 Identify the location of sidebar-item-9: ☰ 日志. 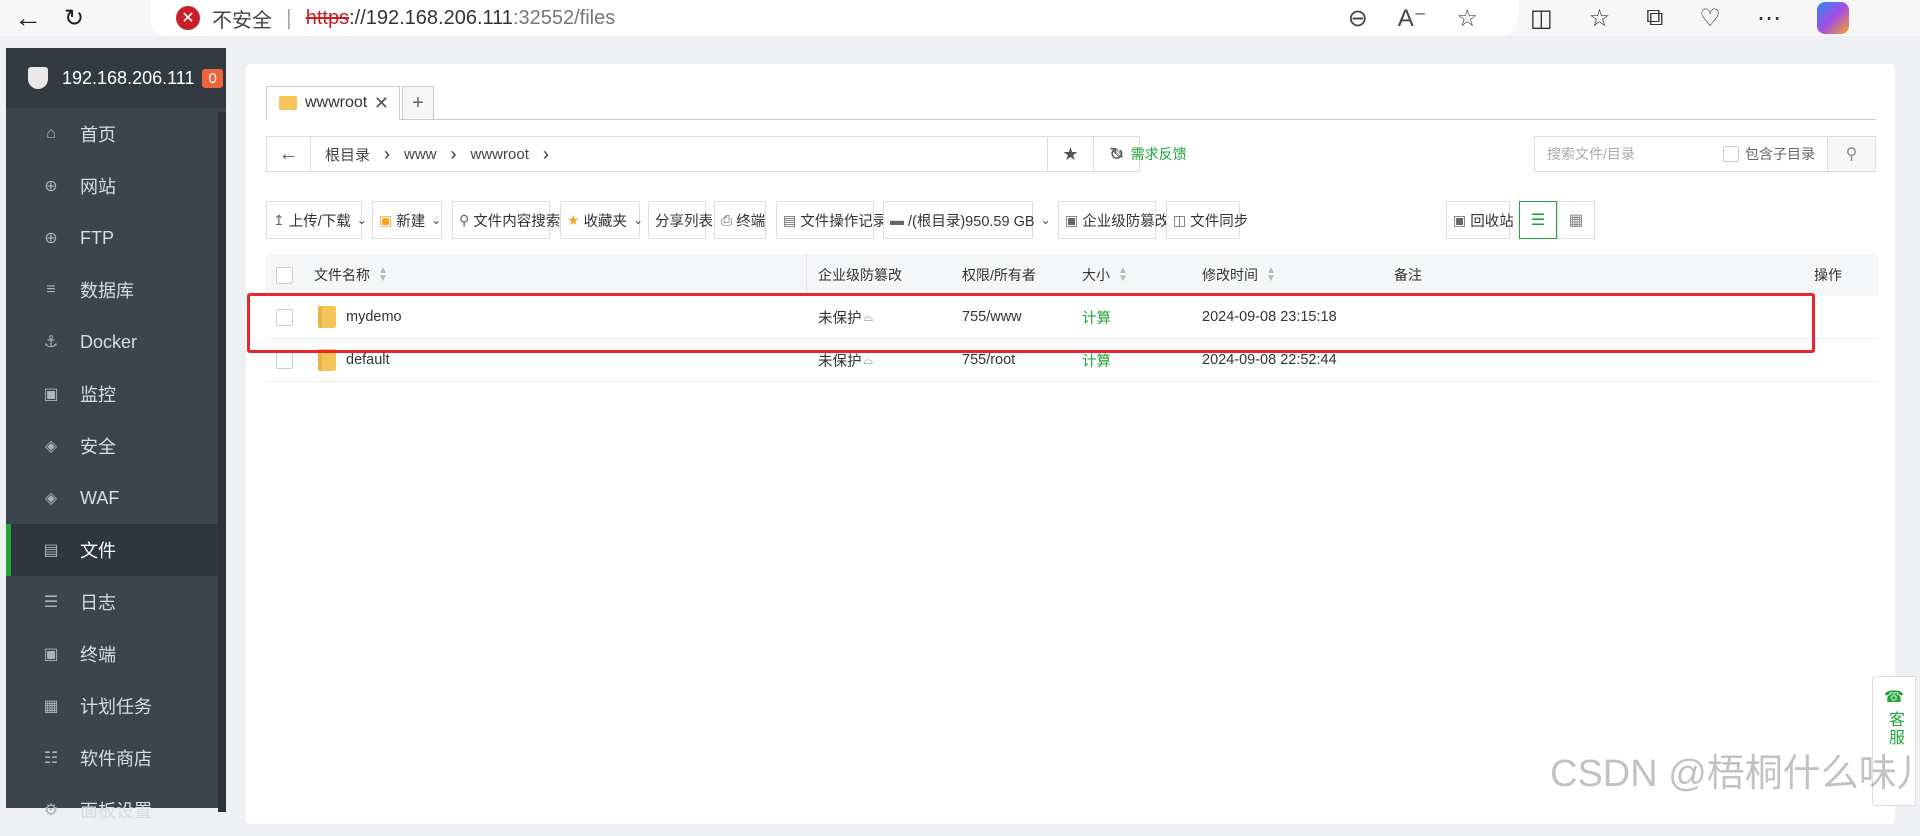
(116, 602).